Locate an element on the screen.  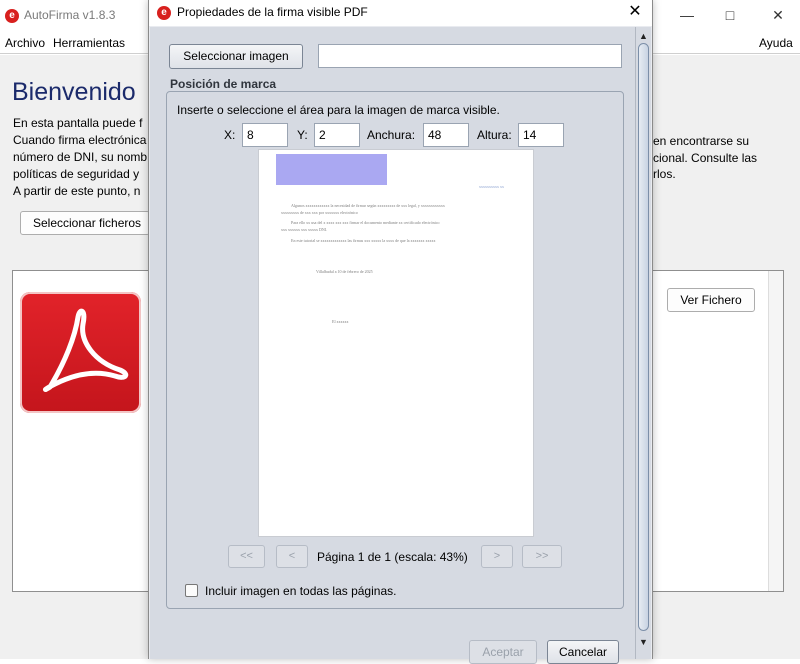
welcome-text-line: Cuando firma electrónica is located at coordinates (80, 140).